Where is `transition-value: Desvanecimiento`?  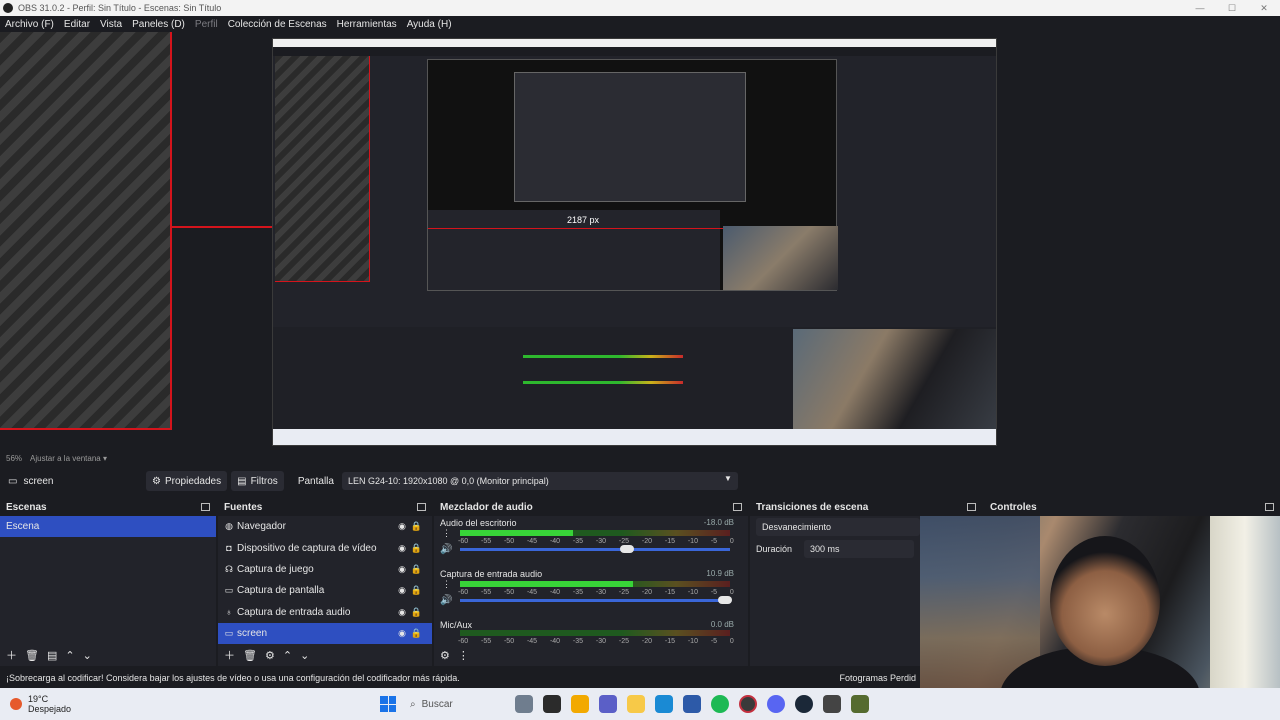 transition-value: Desvanecimiento is located at coordinates (797, 527).